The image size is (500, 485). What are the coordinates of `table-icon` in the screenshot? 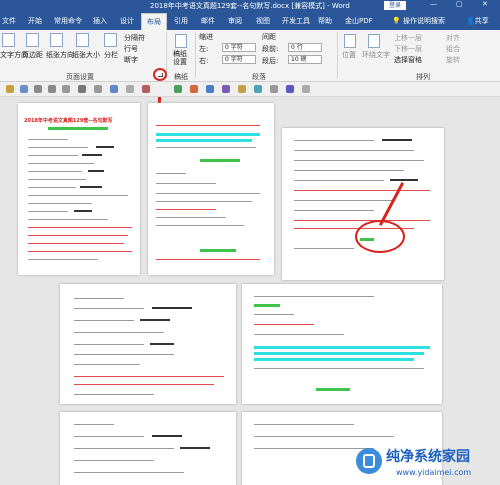 It's located at (130, 89).